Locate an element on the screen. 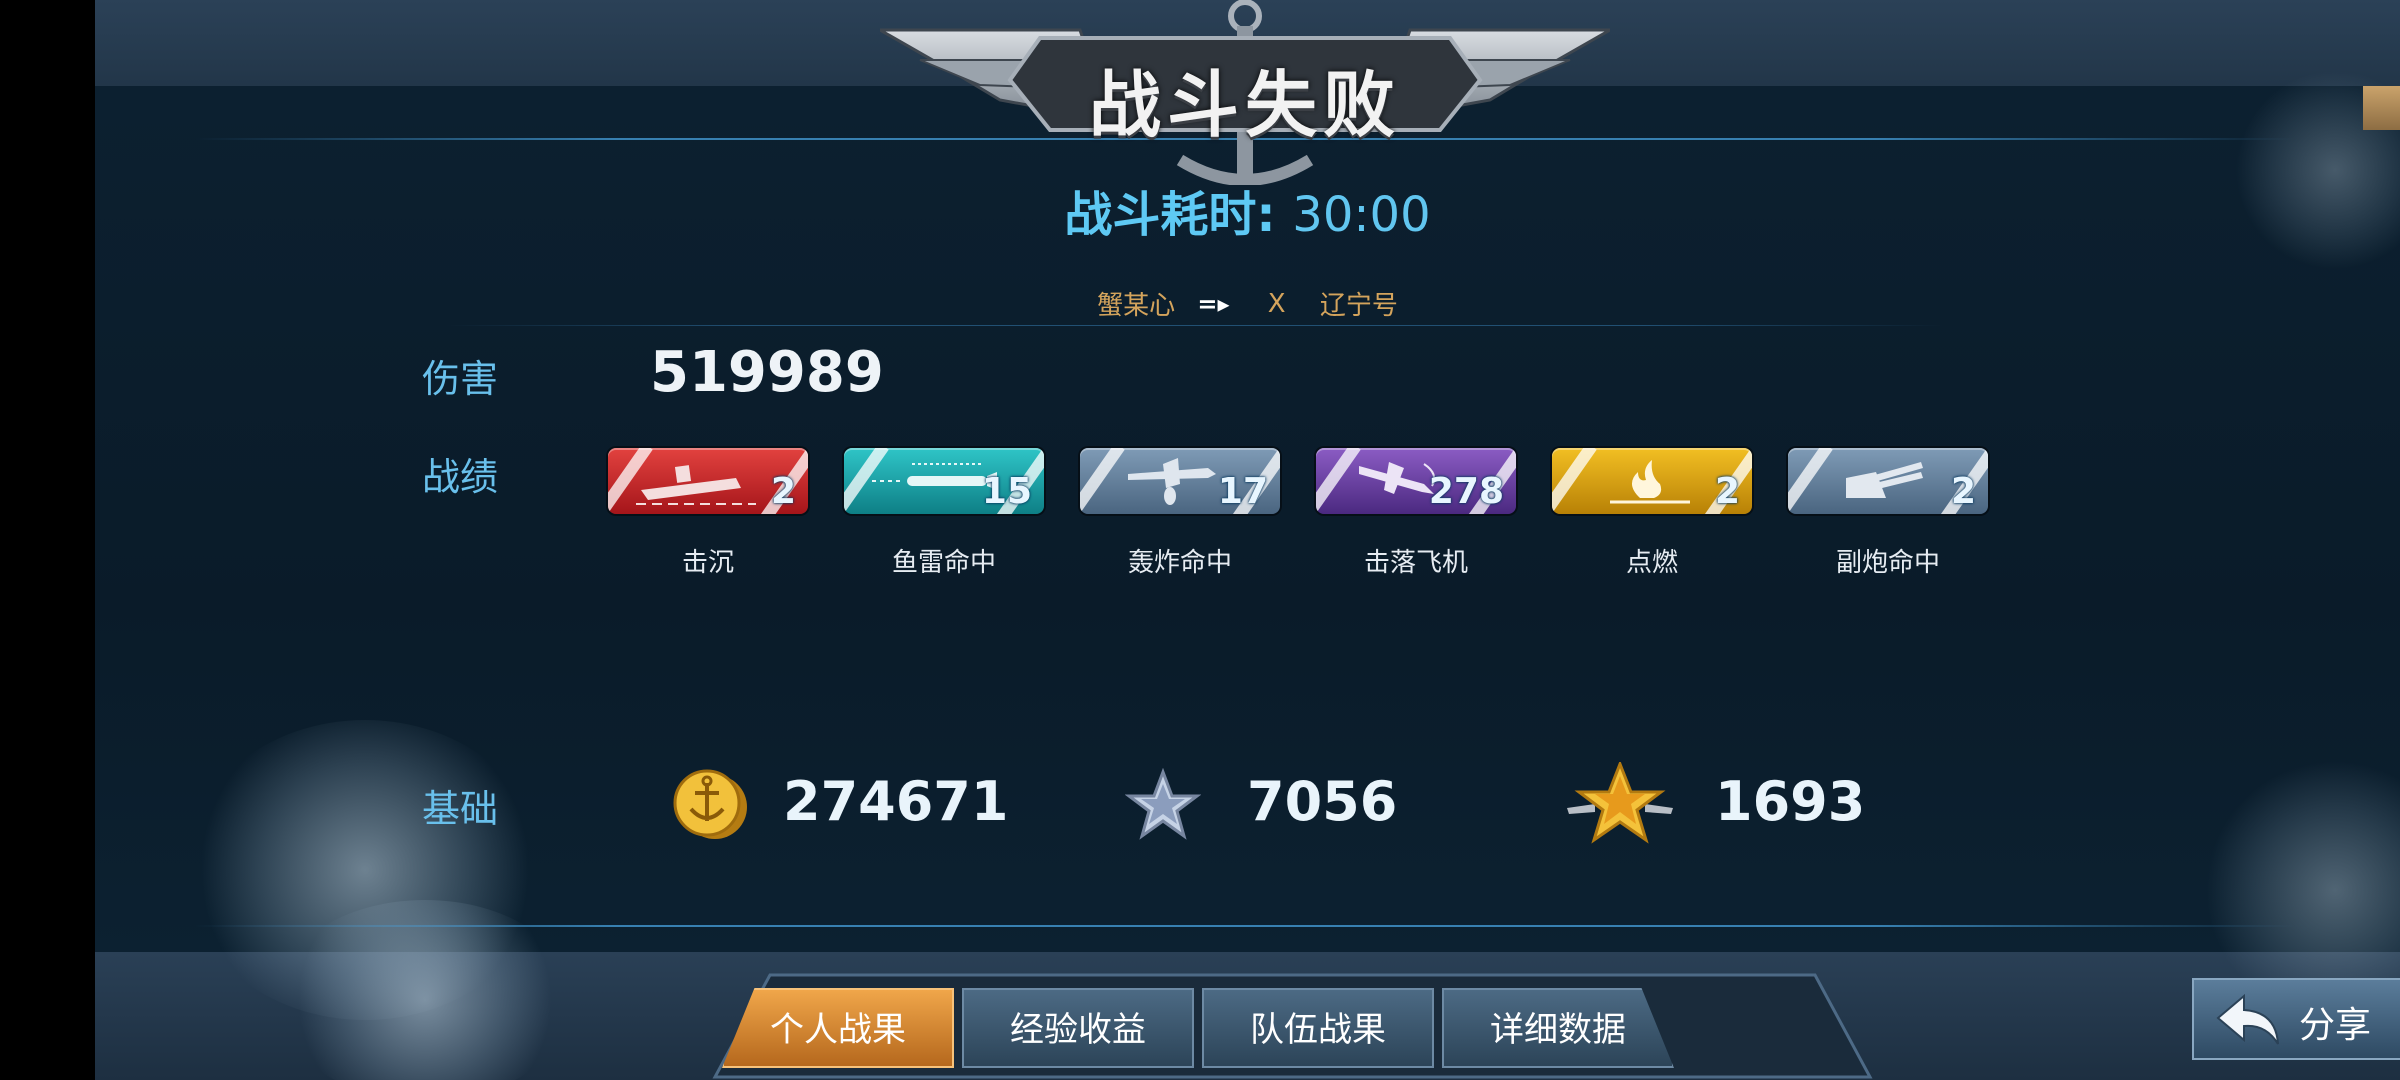 Image resolution: width=2400 pixels, height=1080 pixels. tab-label: 详细数据 is located at coordinates (1558, 1030).